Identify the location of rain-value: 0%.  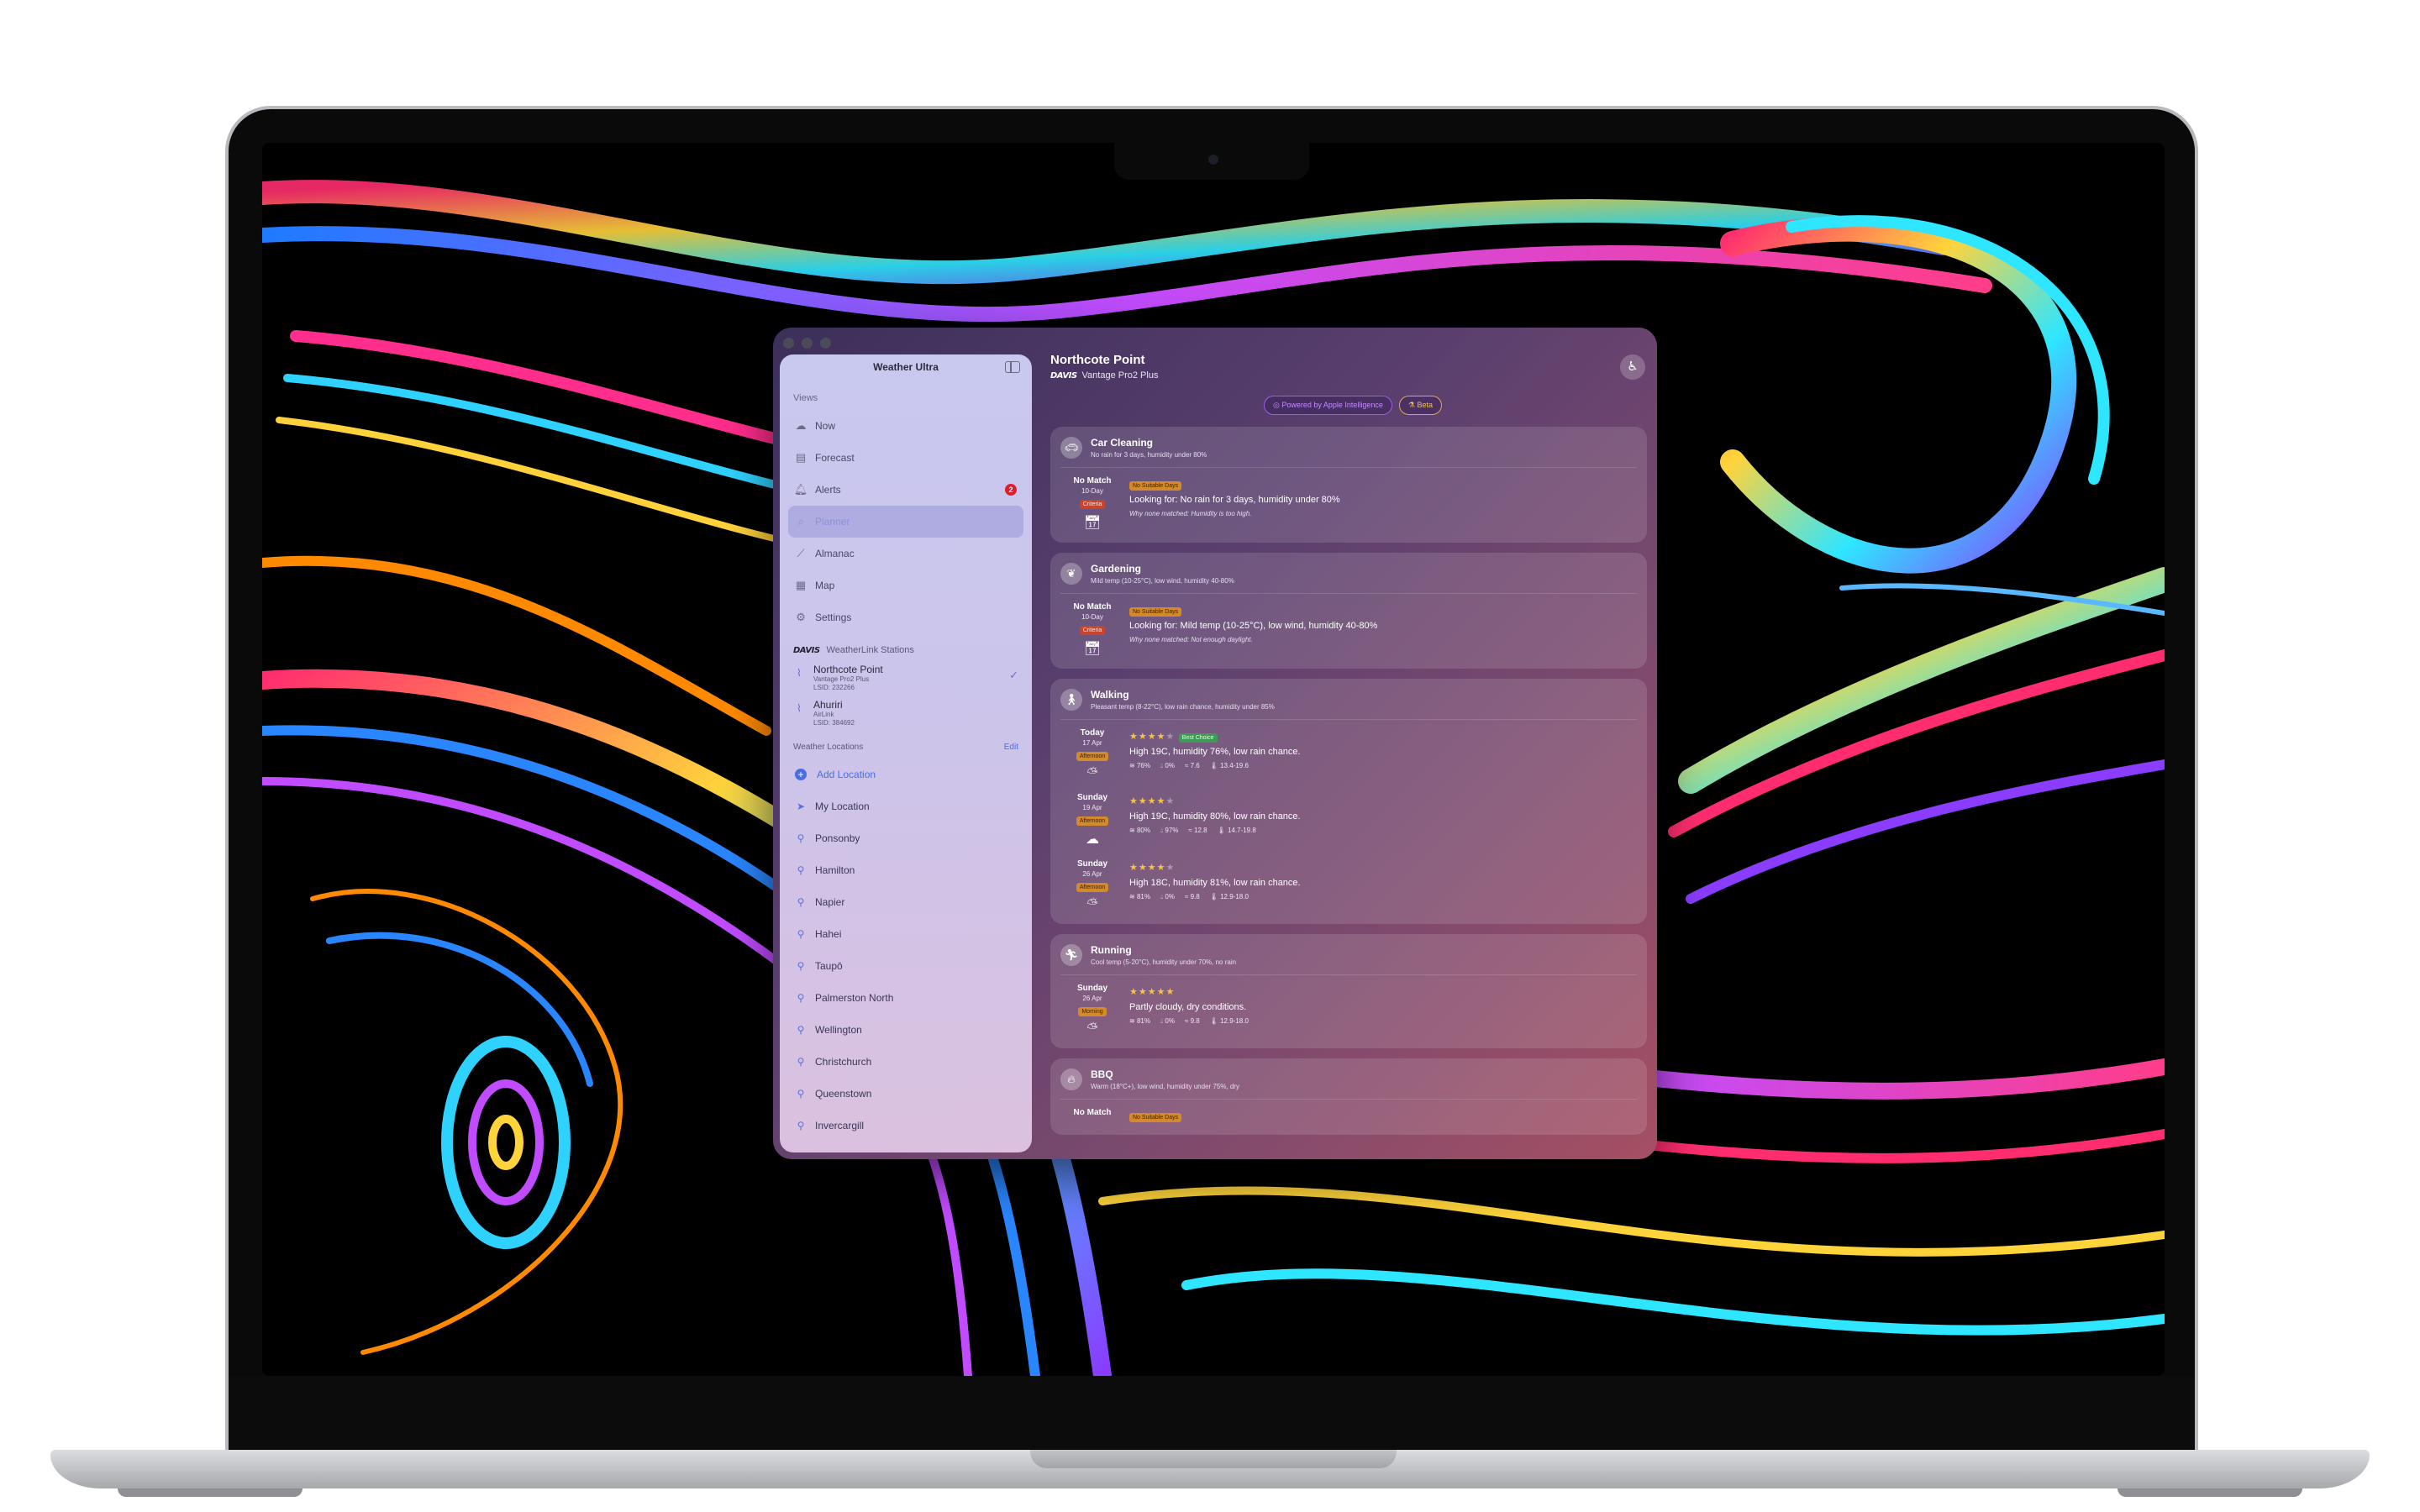
(1170, 896).